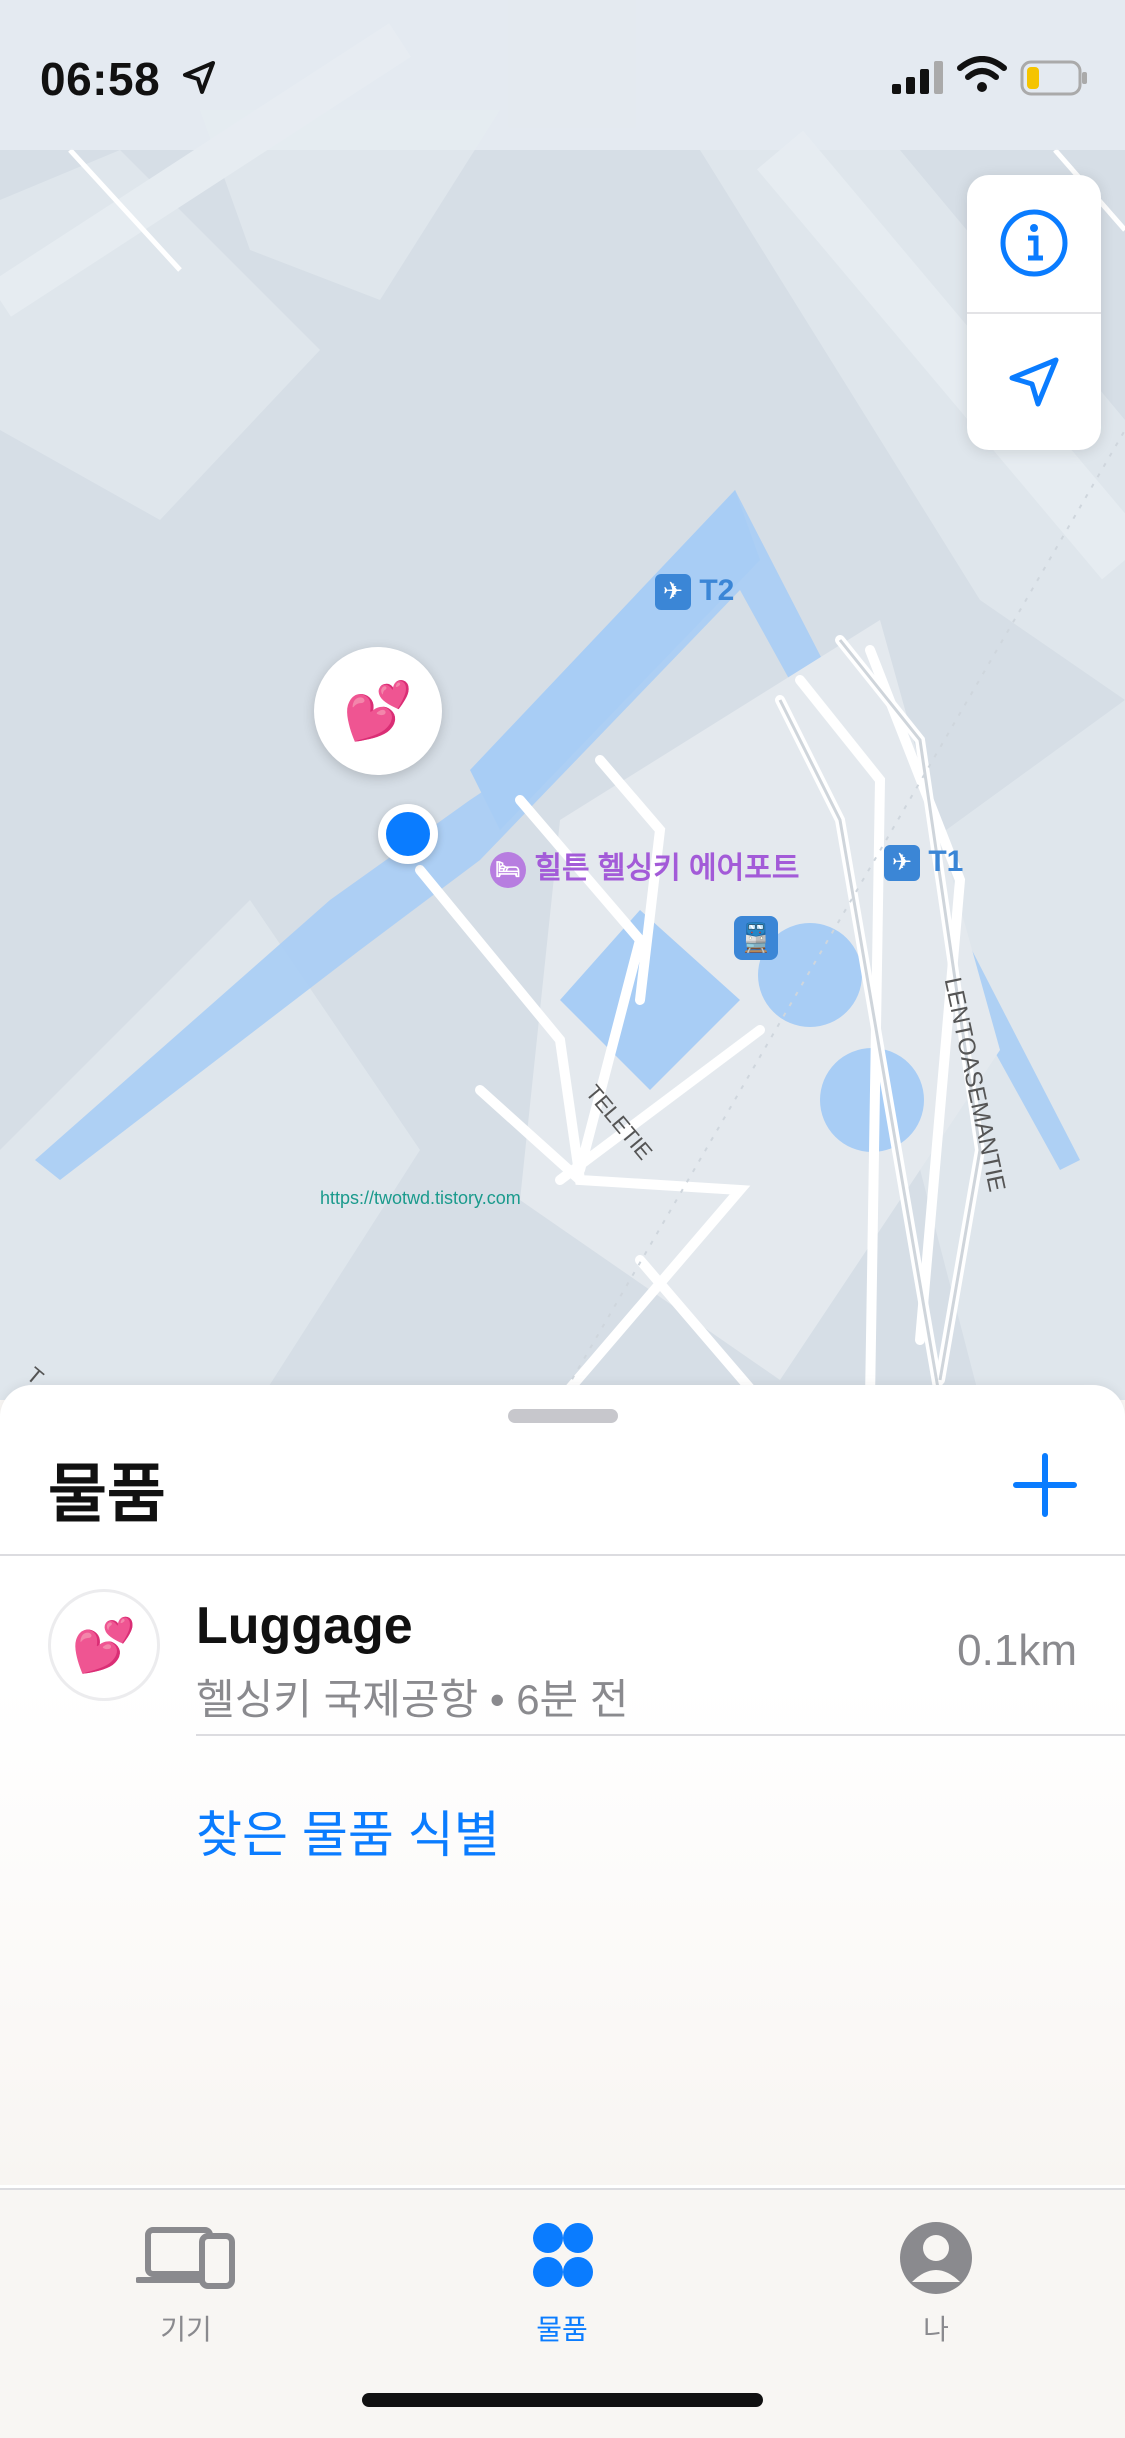 The image size is (1125, 2438). Describe the element at coordinates (562, 1646) in the screenshot. I see `list-item-luggage: 💕 Luggage 헬싱키 국제공항 • 6분 전 0.1km` at that location.